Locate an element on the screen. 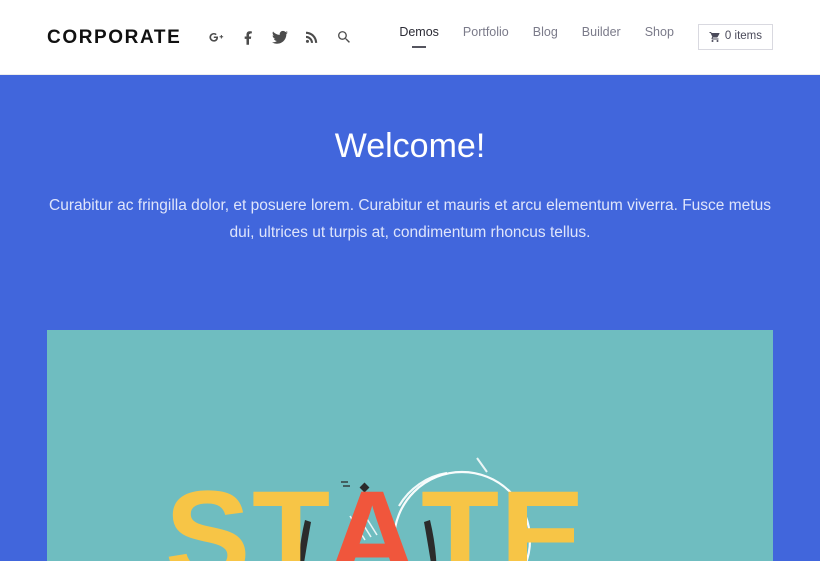  nav-item-portfolio: Portfolio is located at coordinates (486, 37).